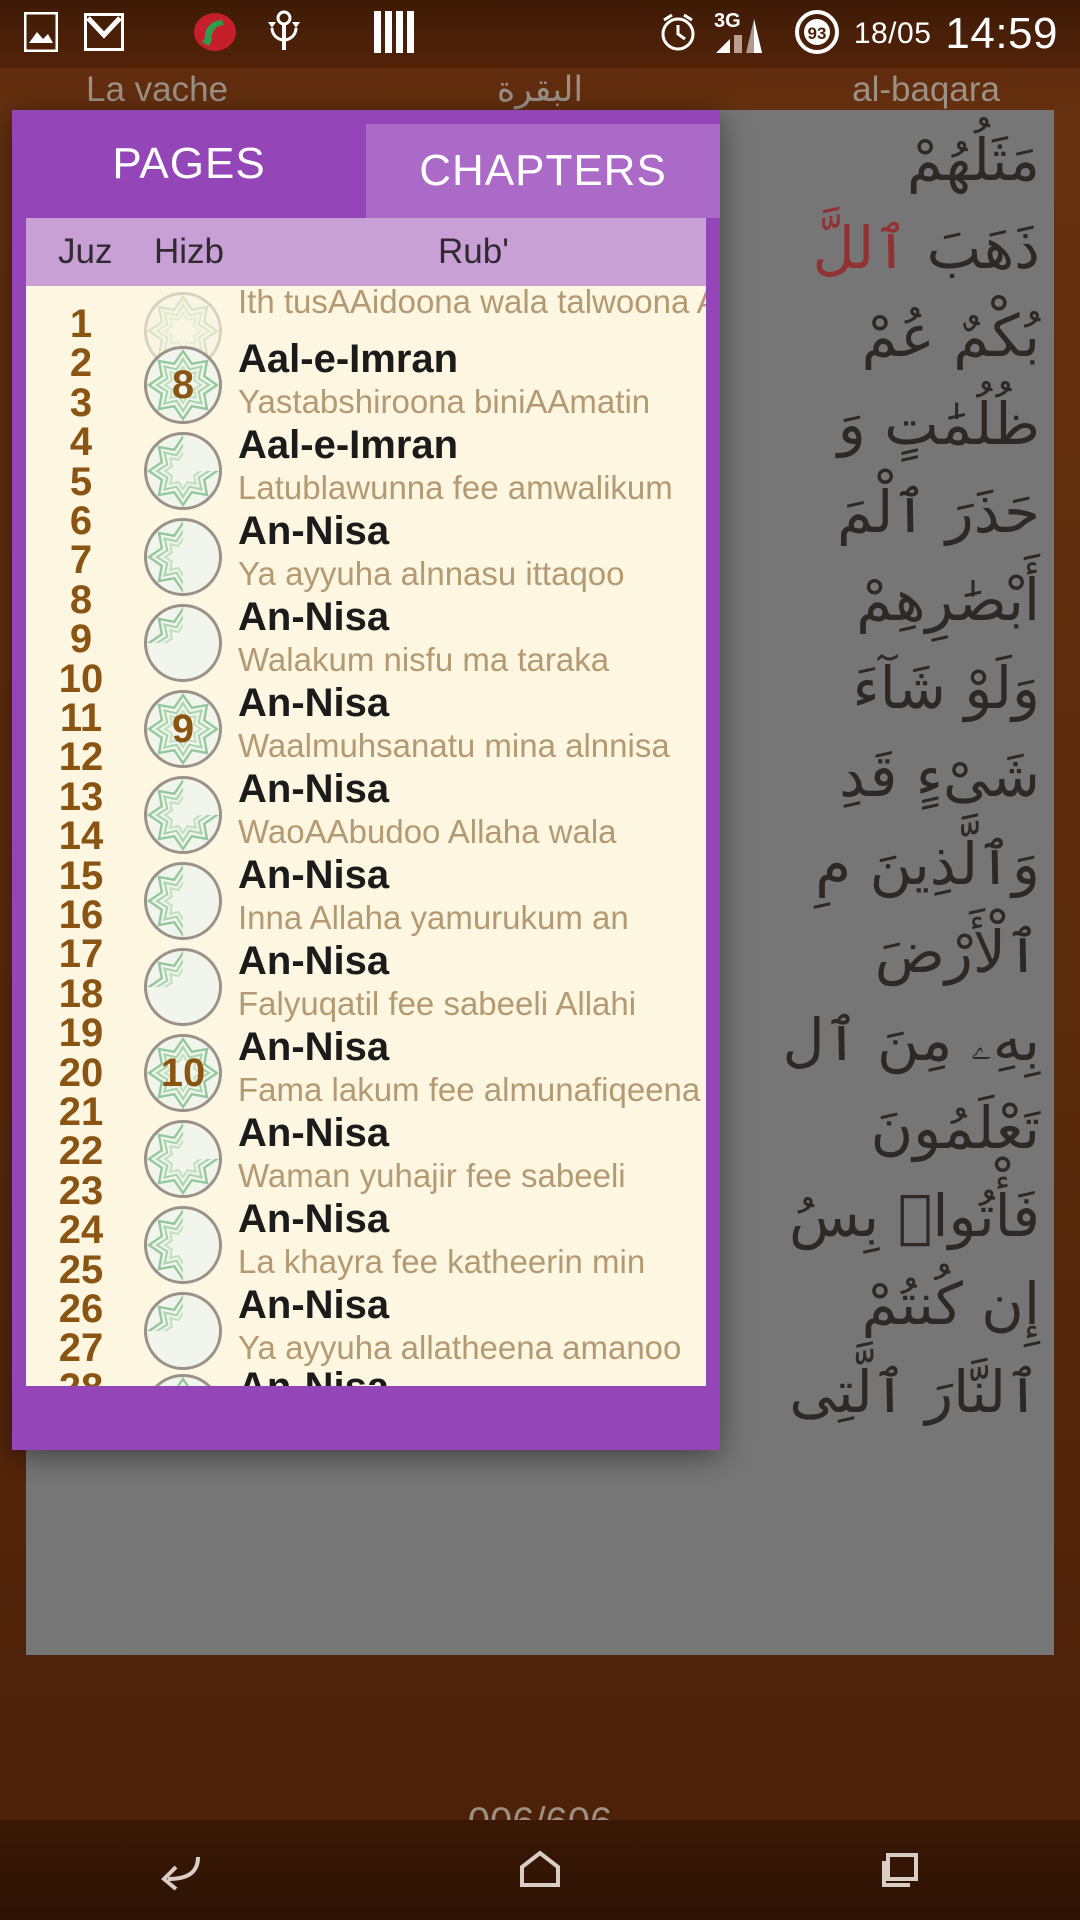 The height and width of the screenshot is (1920, 1080). Describe the element at coordinates (366, 252) in the screenshot. I see `table-header-row: Juz Hizb Rub'` at that location.